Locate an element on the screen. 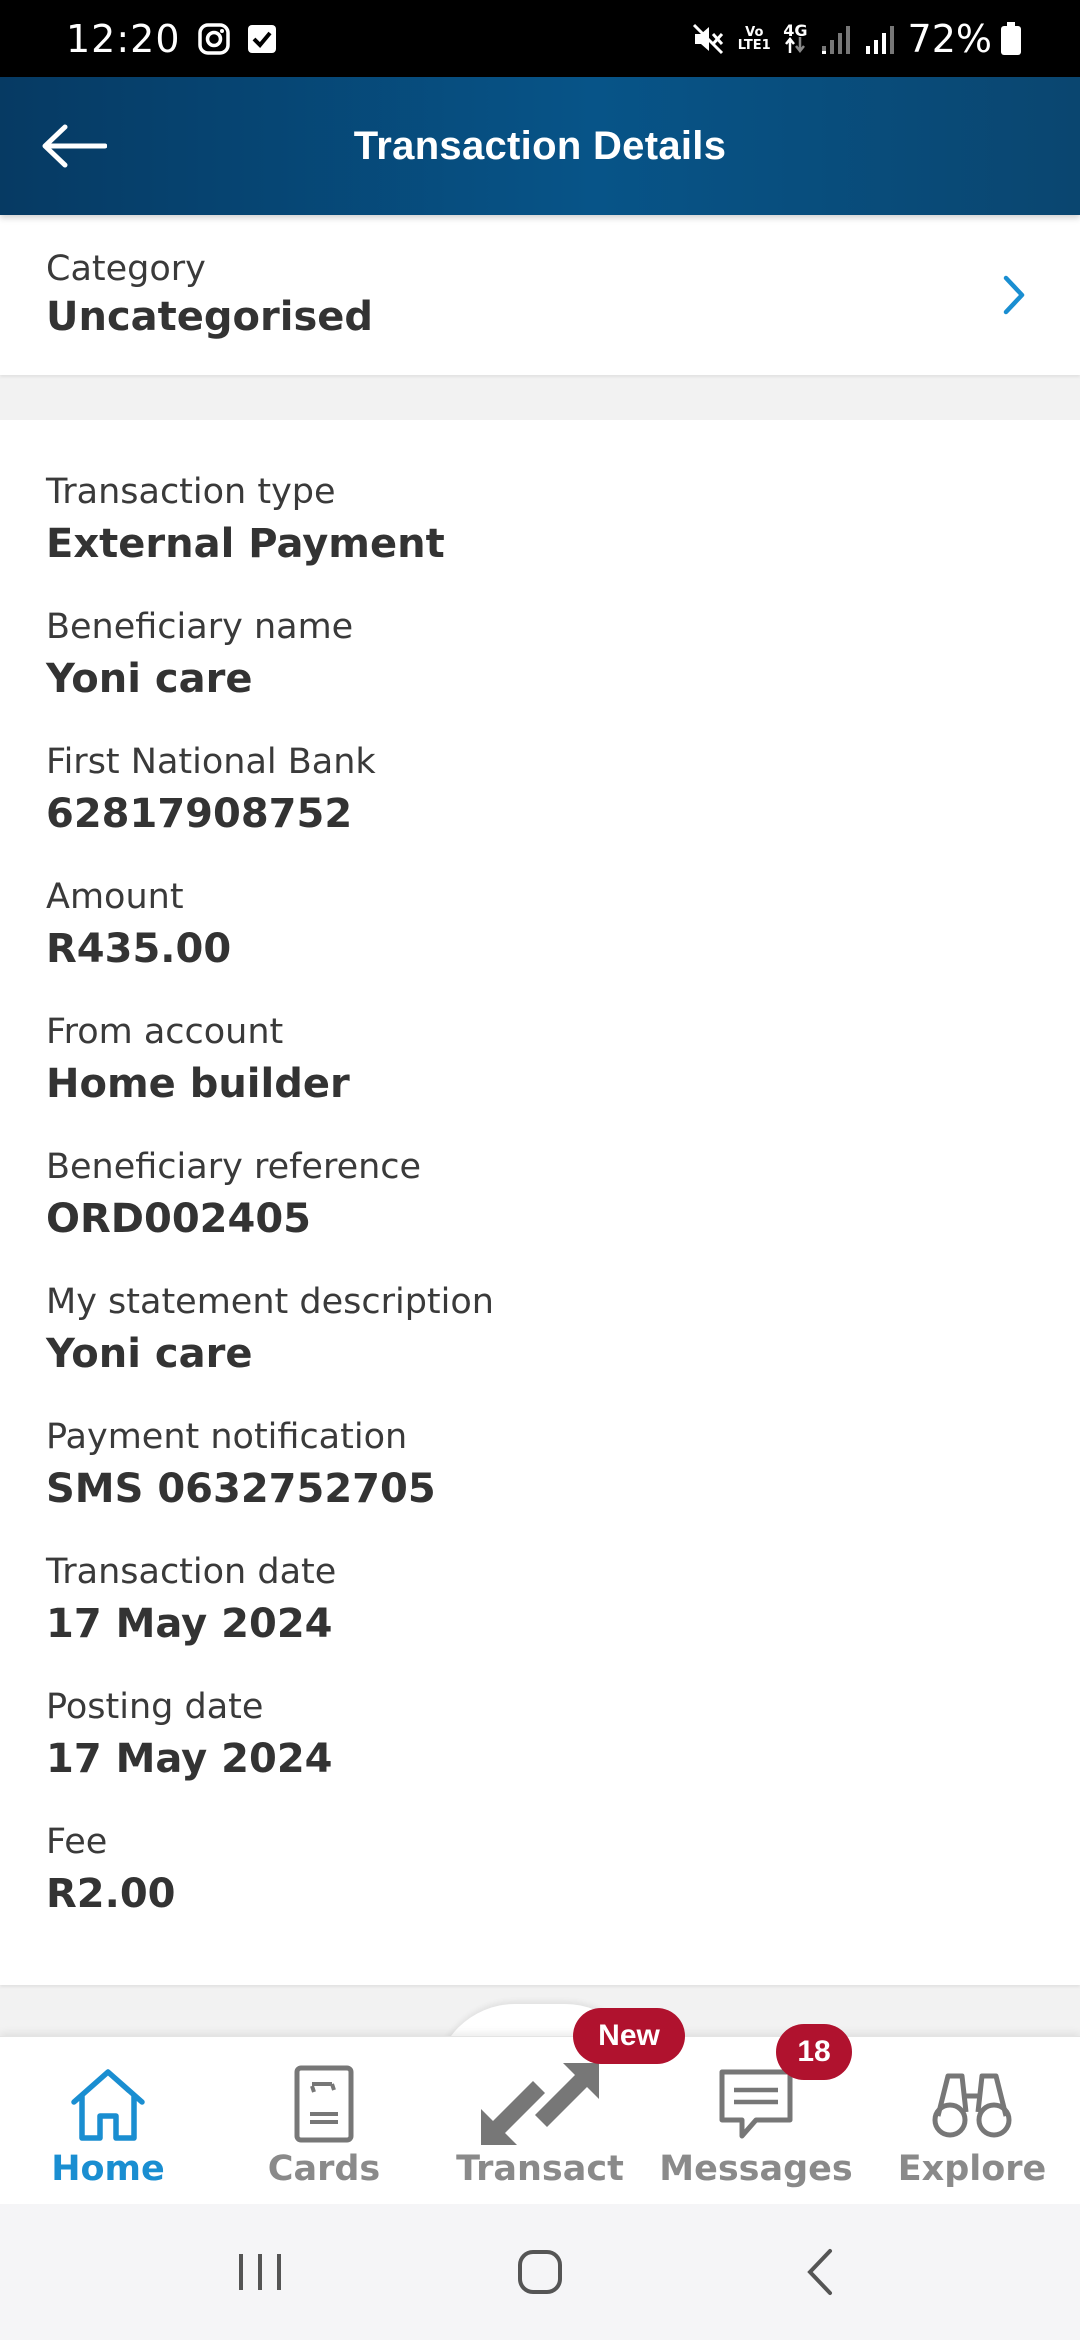 This screenshot has width=1080, height=2340. back-chevron-icon is located at coordinates (819, 2272).